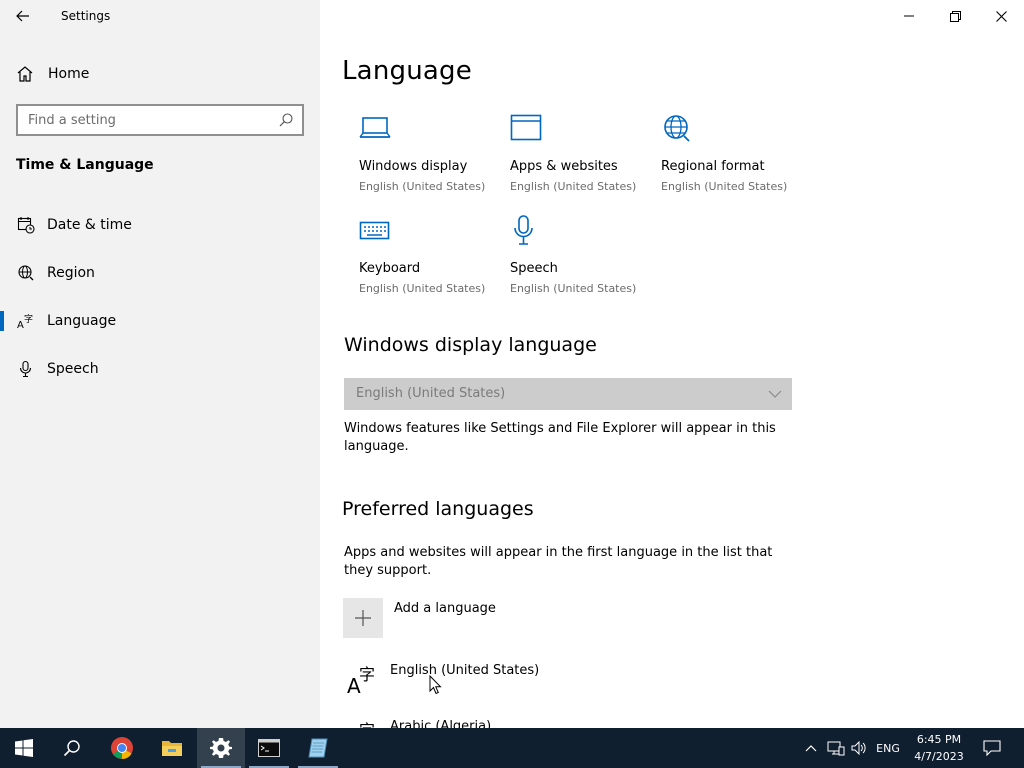 The height and width of the screenshot is (768, 1024). Describe the element at coordinates (512, 748) in the screenshot. I see `taskbar: ENG 6:45 PM 4/7/2023` at that location.